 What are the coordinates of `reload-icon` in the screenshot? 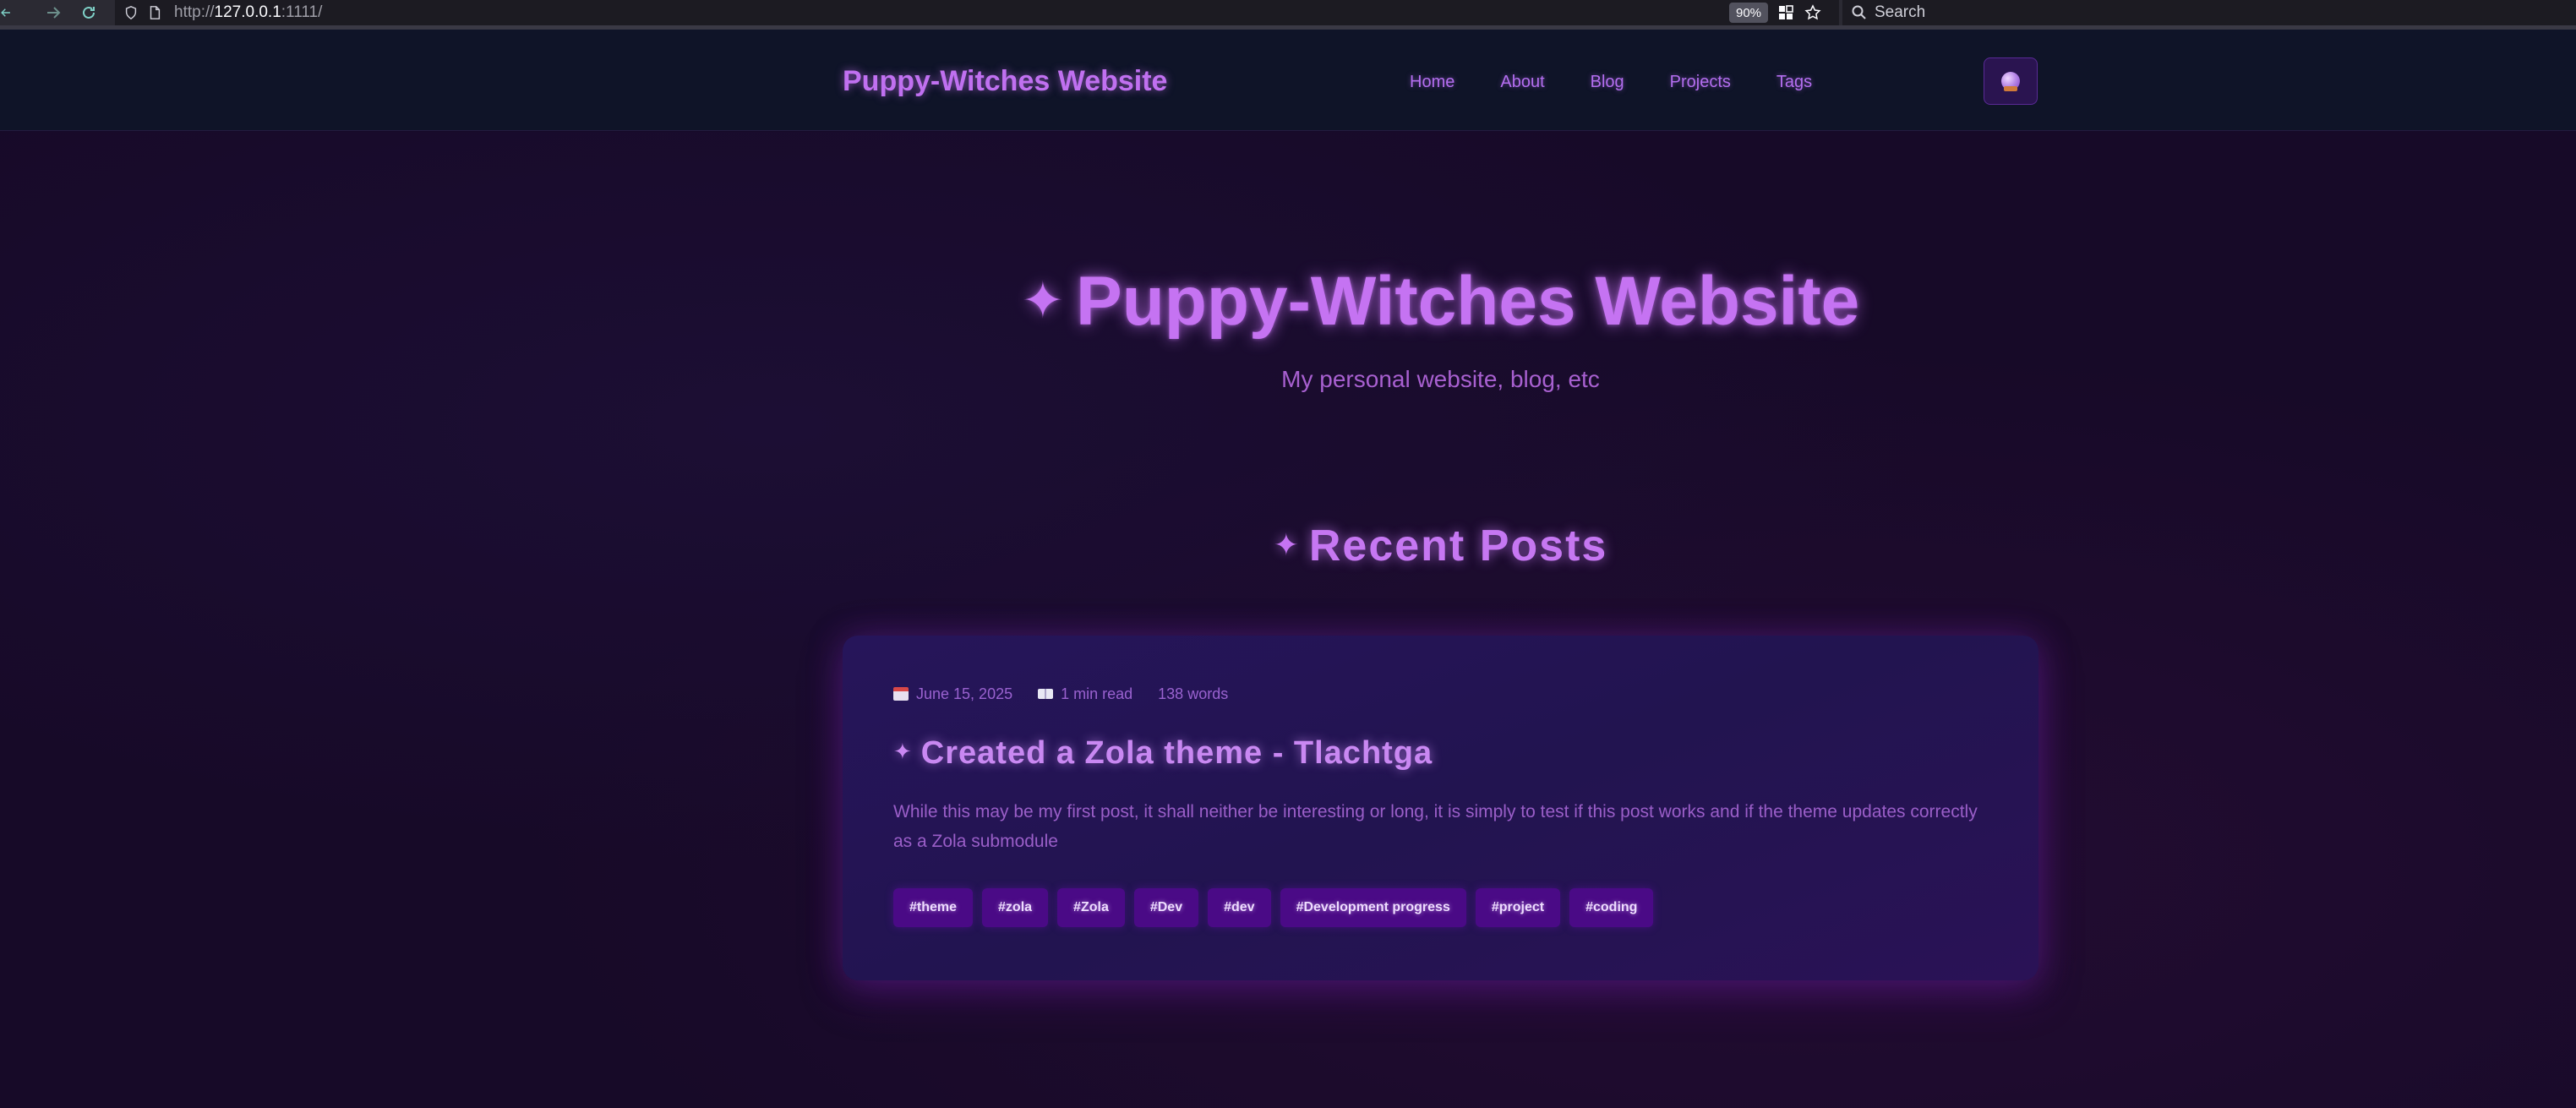 It's located at (88, 12).